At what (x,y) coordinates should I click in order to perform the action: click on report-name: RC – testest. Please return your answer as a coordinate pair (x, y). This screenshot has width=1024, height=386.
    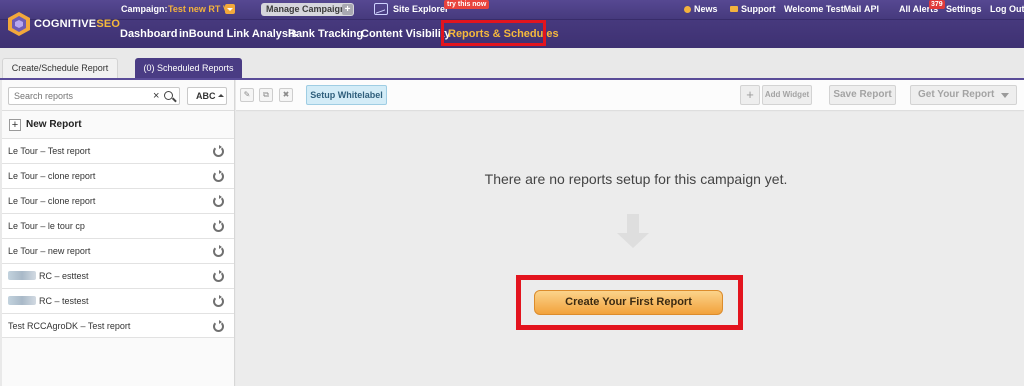
    Looking at the image, I should click on (64, 301).